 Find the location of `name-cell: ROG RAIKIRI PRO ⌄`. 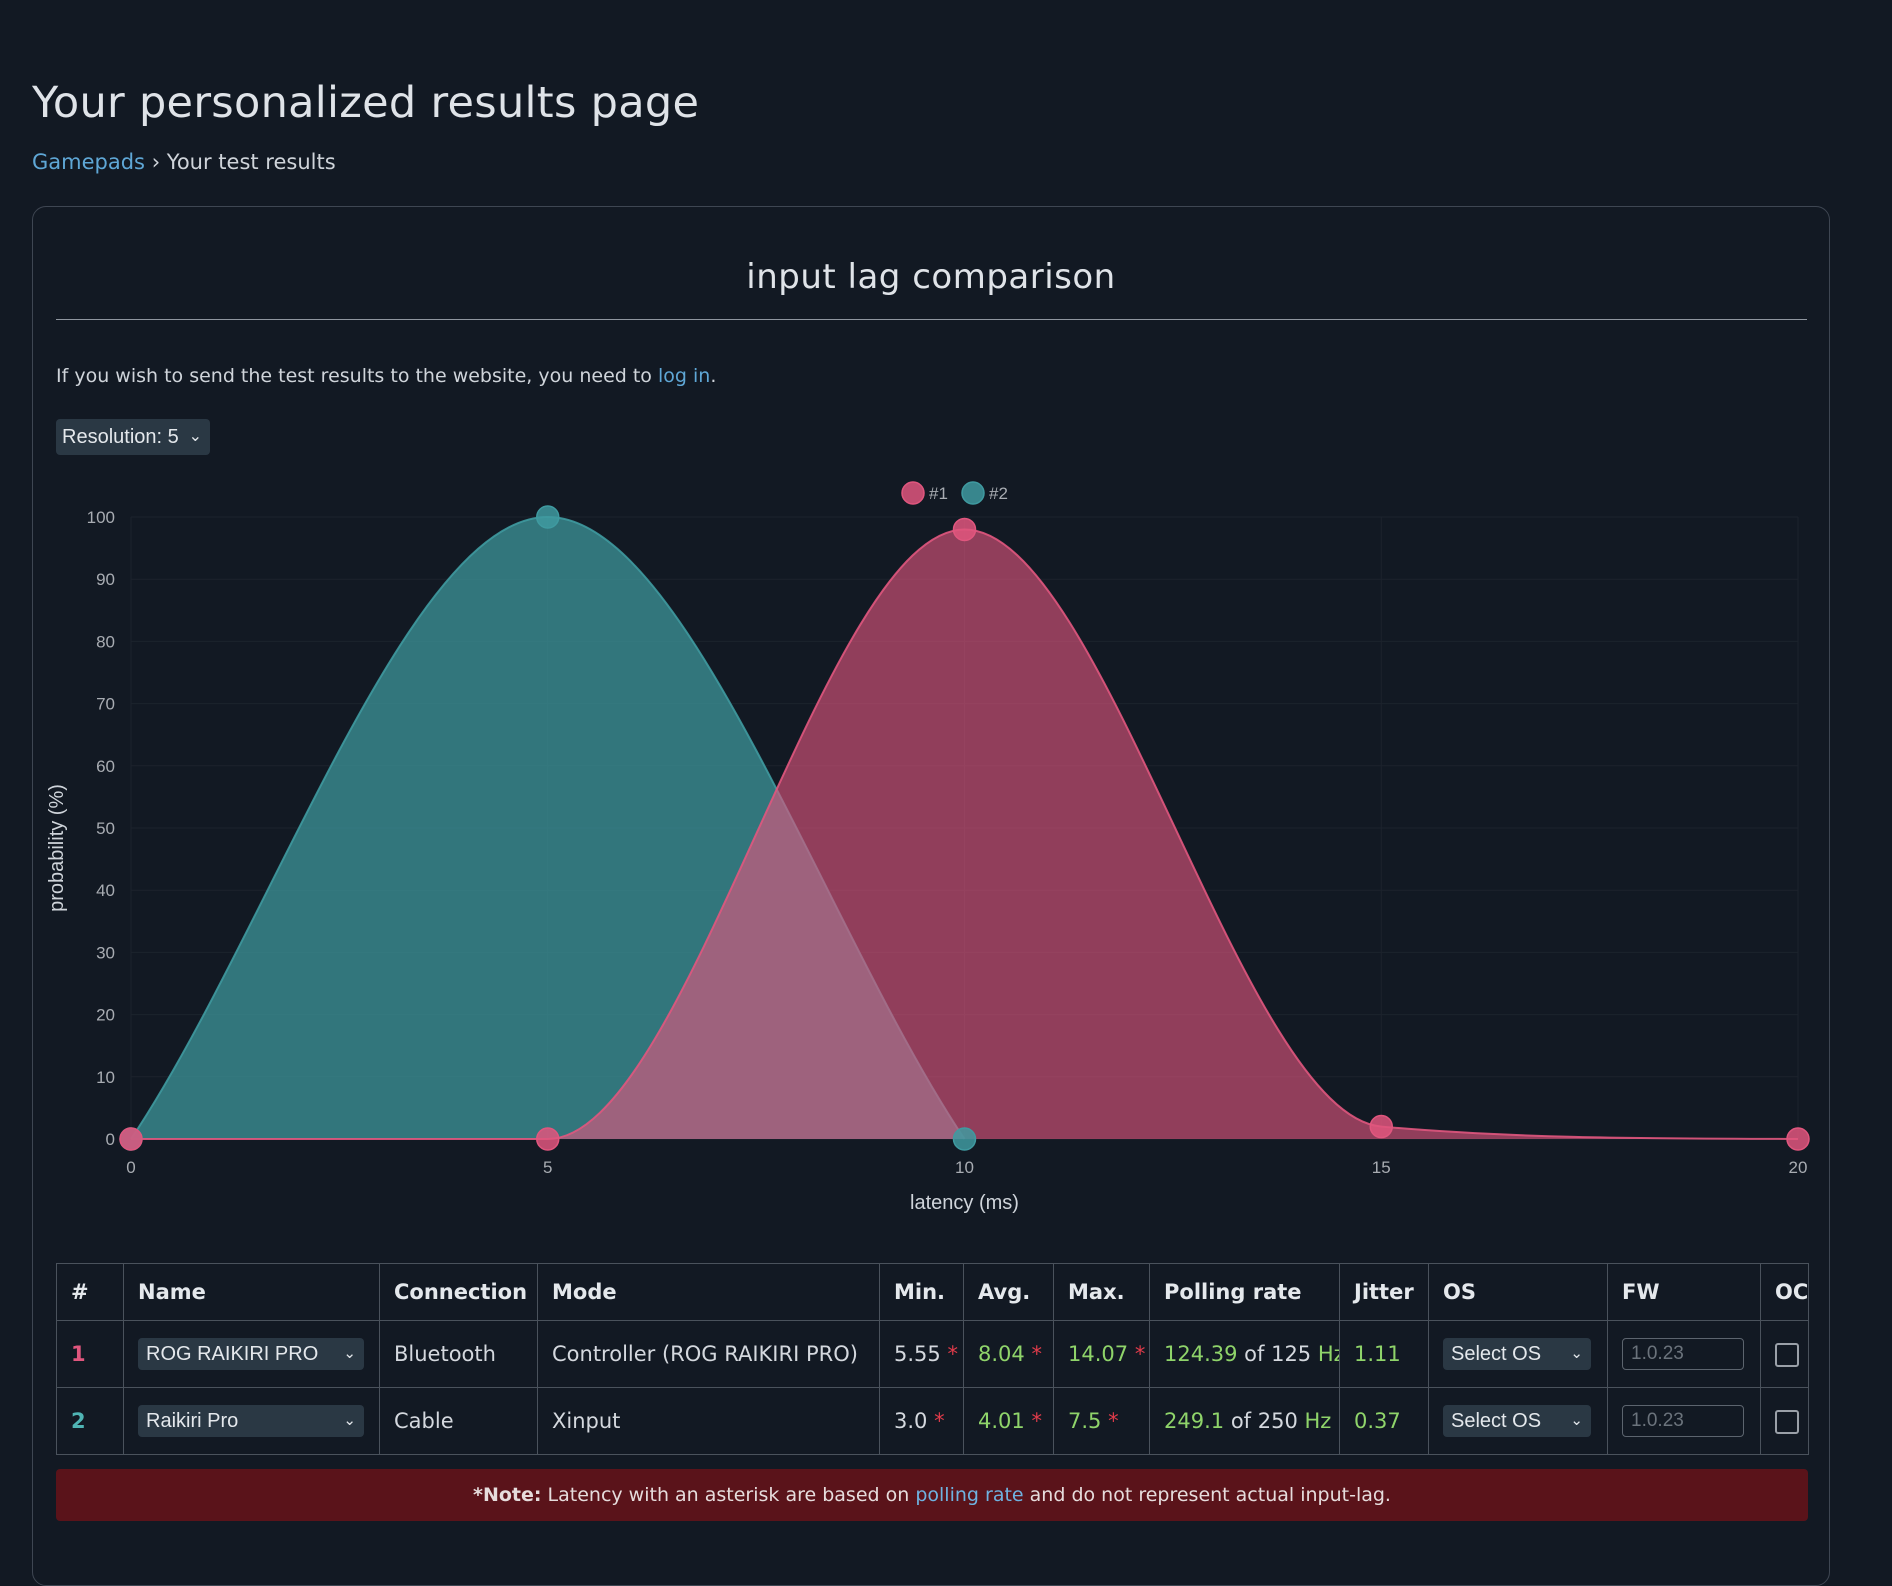

name-cell: ROG RAIKIRI PRO ⌄ is located at coordinates (251, 1354).